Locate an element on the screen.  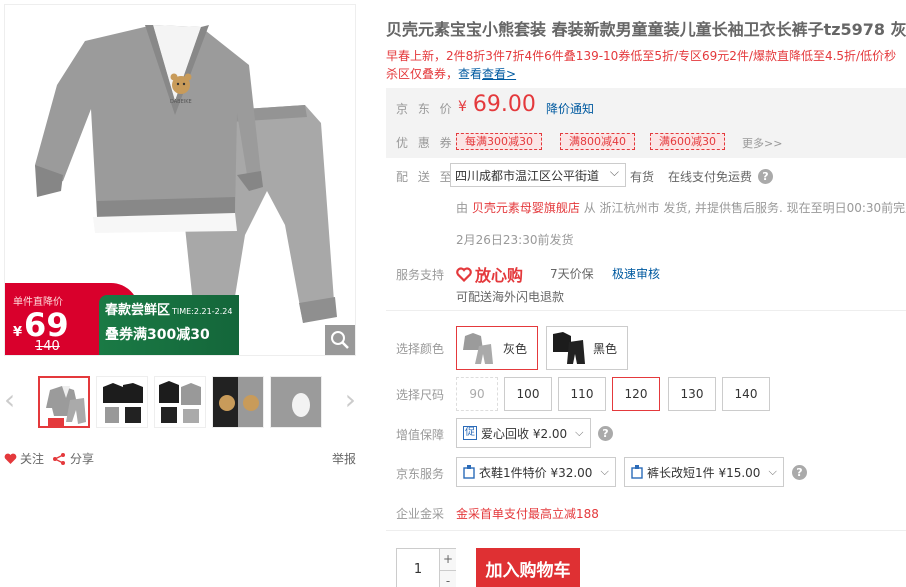
quantity-stepper: 1 + - is located at coordinates (426, 567).